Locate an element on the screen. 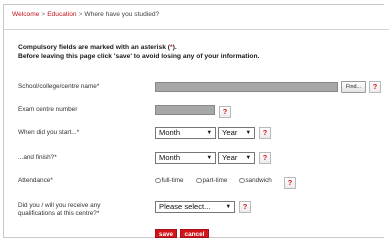 The image size is (389, 240). radio-full-time: full-time is located at coordinates (169, 180).